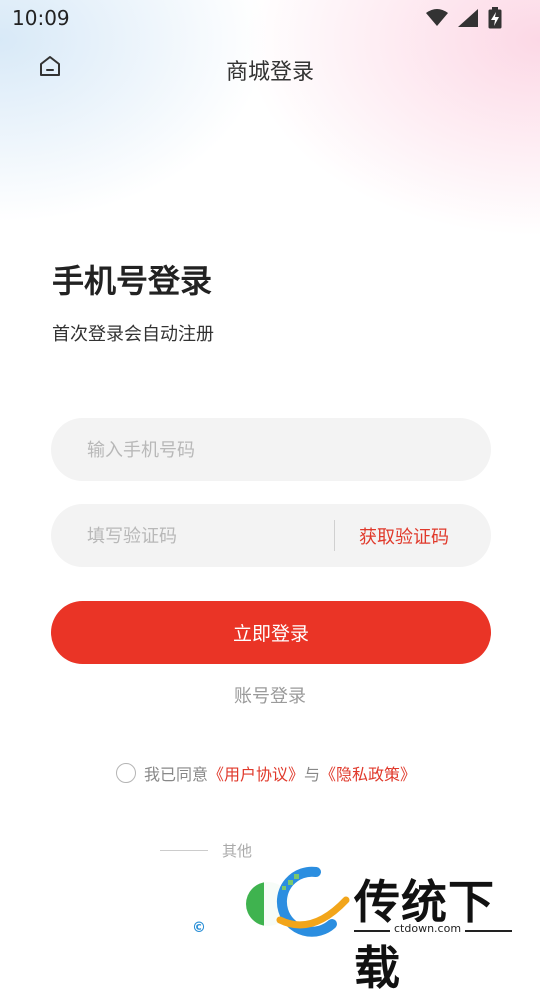  I want to click on account-login-link: 账号登录, so click(270, 695).